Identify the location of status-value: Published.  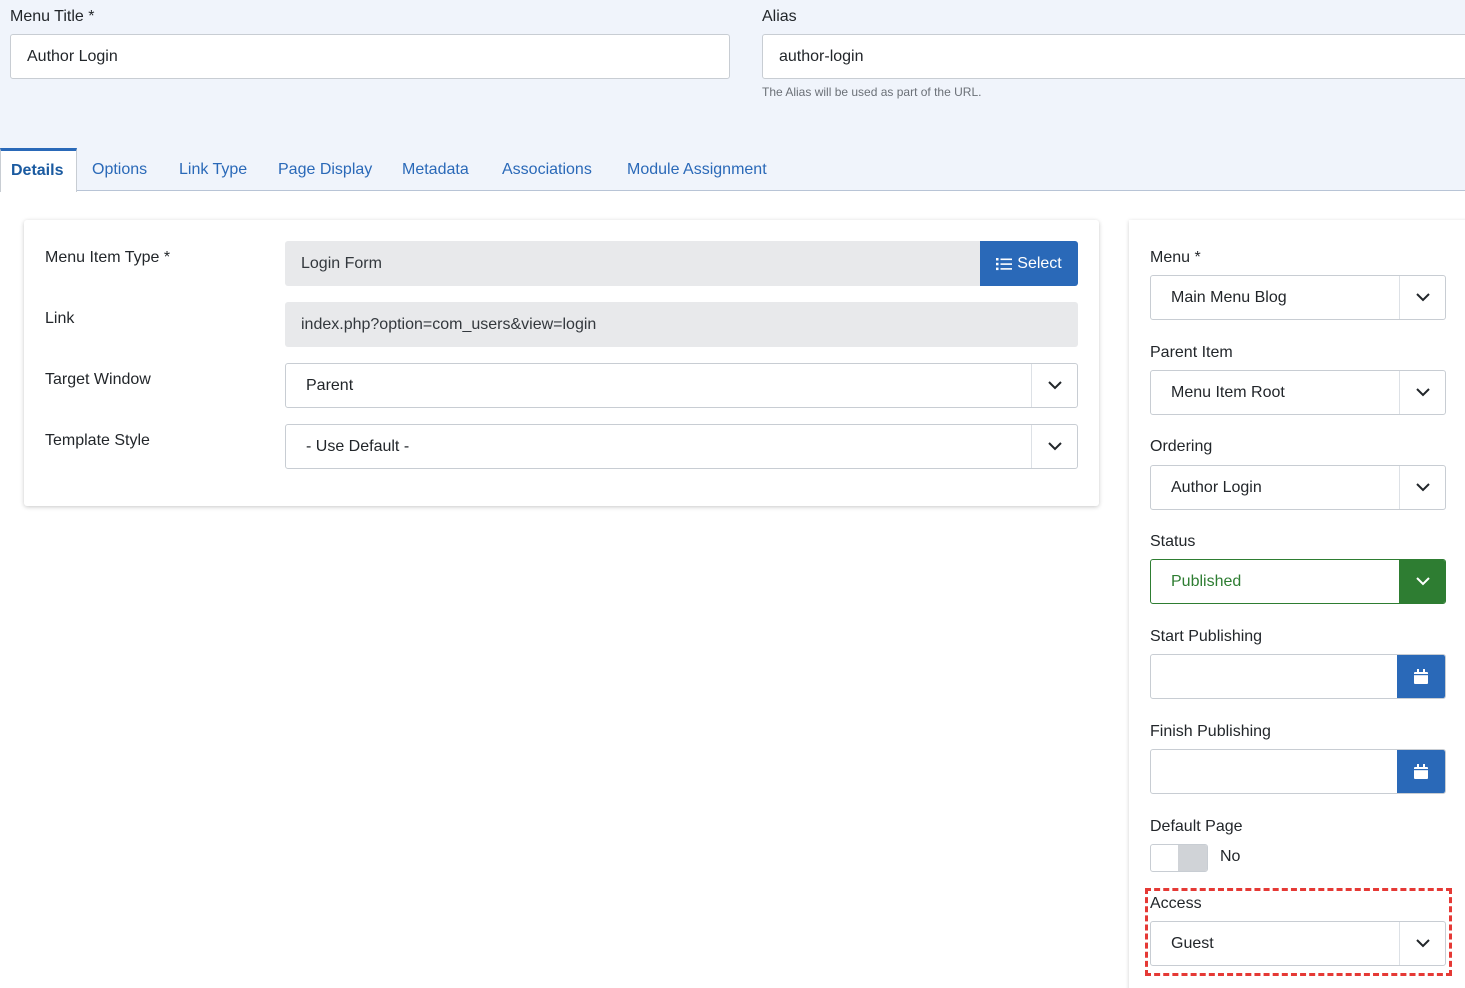
(1206, 581).